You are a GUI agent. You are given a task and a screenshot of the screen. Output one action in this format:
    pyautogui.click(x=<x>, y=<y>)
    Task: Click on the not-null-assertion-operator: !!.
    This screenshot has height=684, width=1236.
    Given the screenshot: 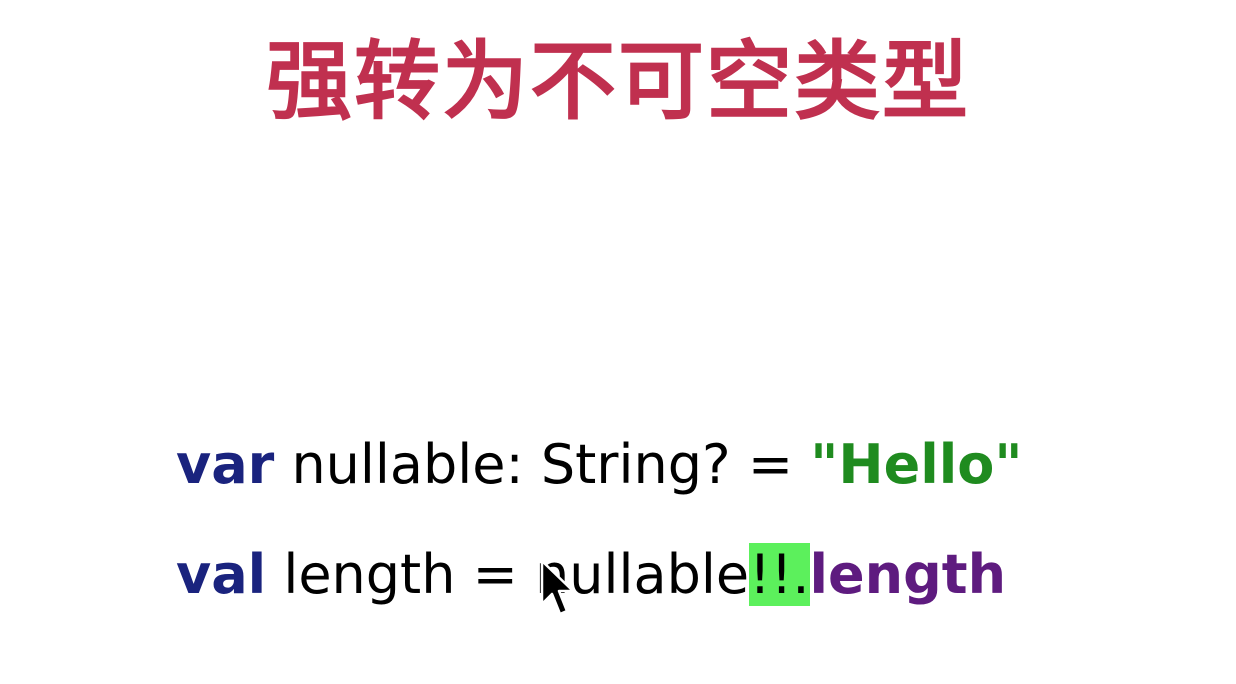 What is the action you would take?
    pyautogui.click(x=779, y=574)
    